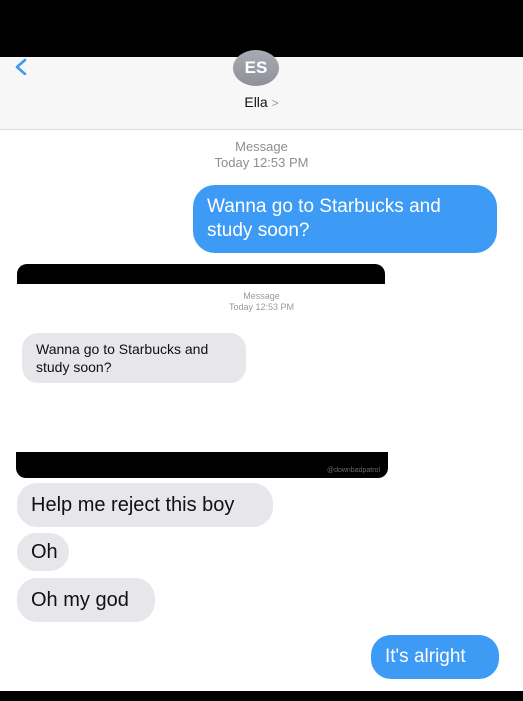  I want to click on received-message-bubble: Help me reject this boy, so click(145, 505).